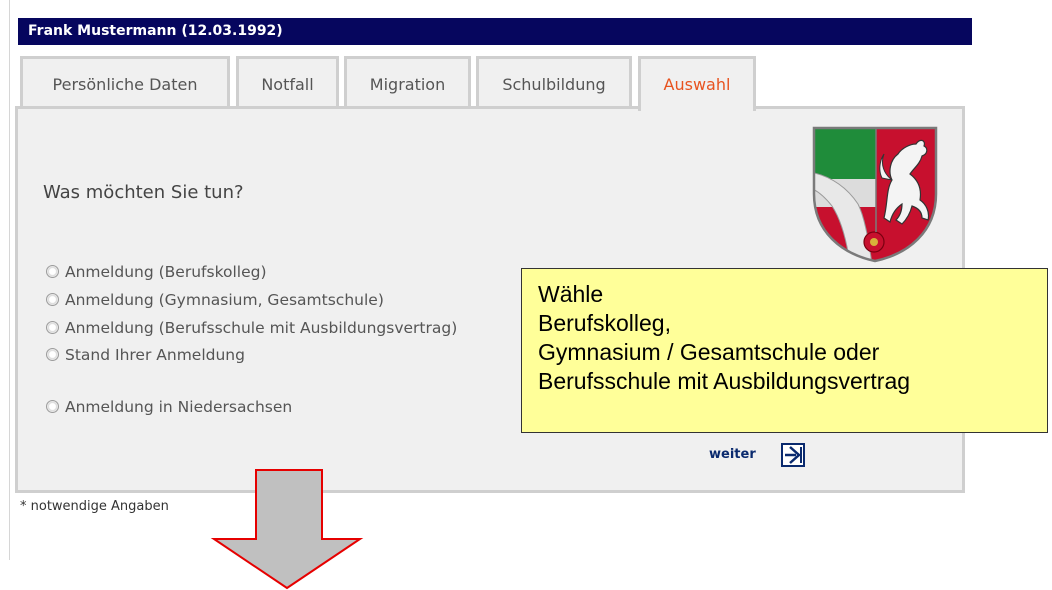 The height and width of the screenshot is (590, 1052). Describe the element at coordinates (407, 82) in the screenshot. I see `tab-migration: Migration` at that location.